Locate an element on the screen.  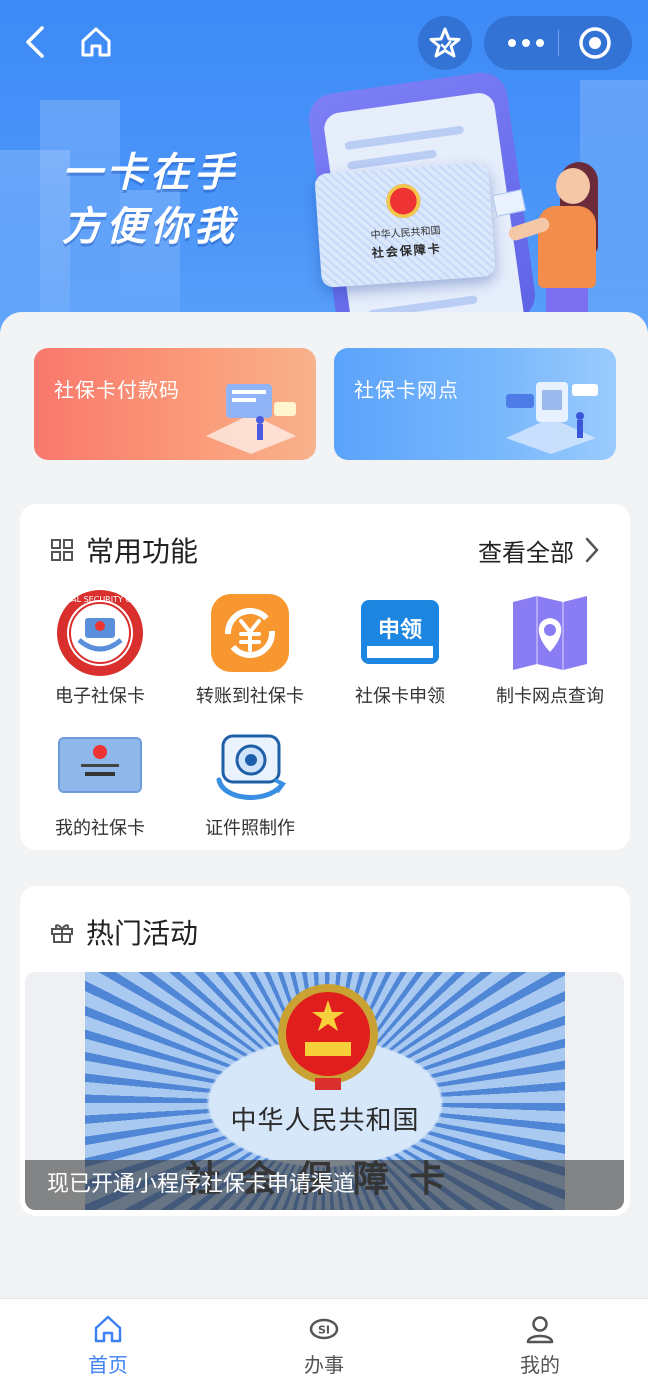
function-label: 制卡网点查询 is located at coordinates (550, 696).